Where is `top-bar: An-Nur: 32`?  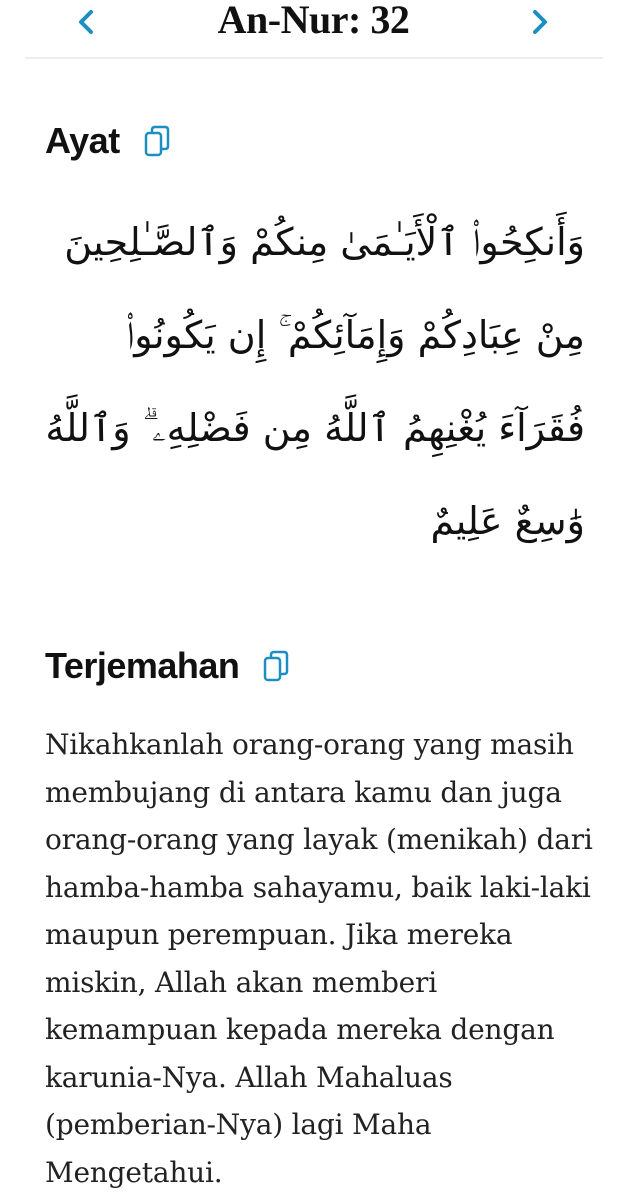
top-bar: An-Nur: 32 is located at coordinates (313, 29).